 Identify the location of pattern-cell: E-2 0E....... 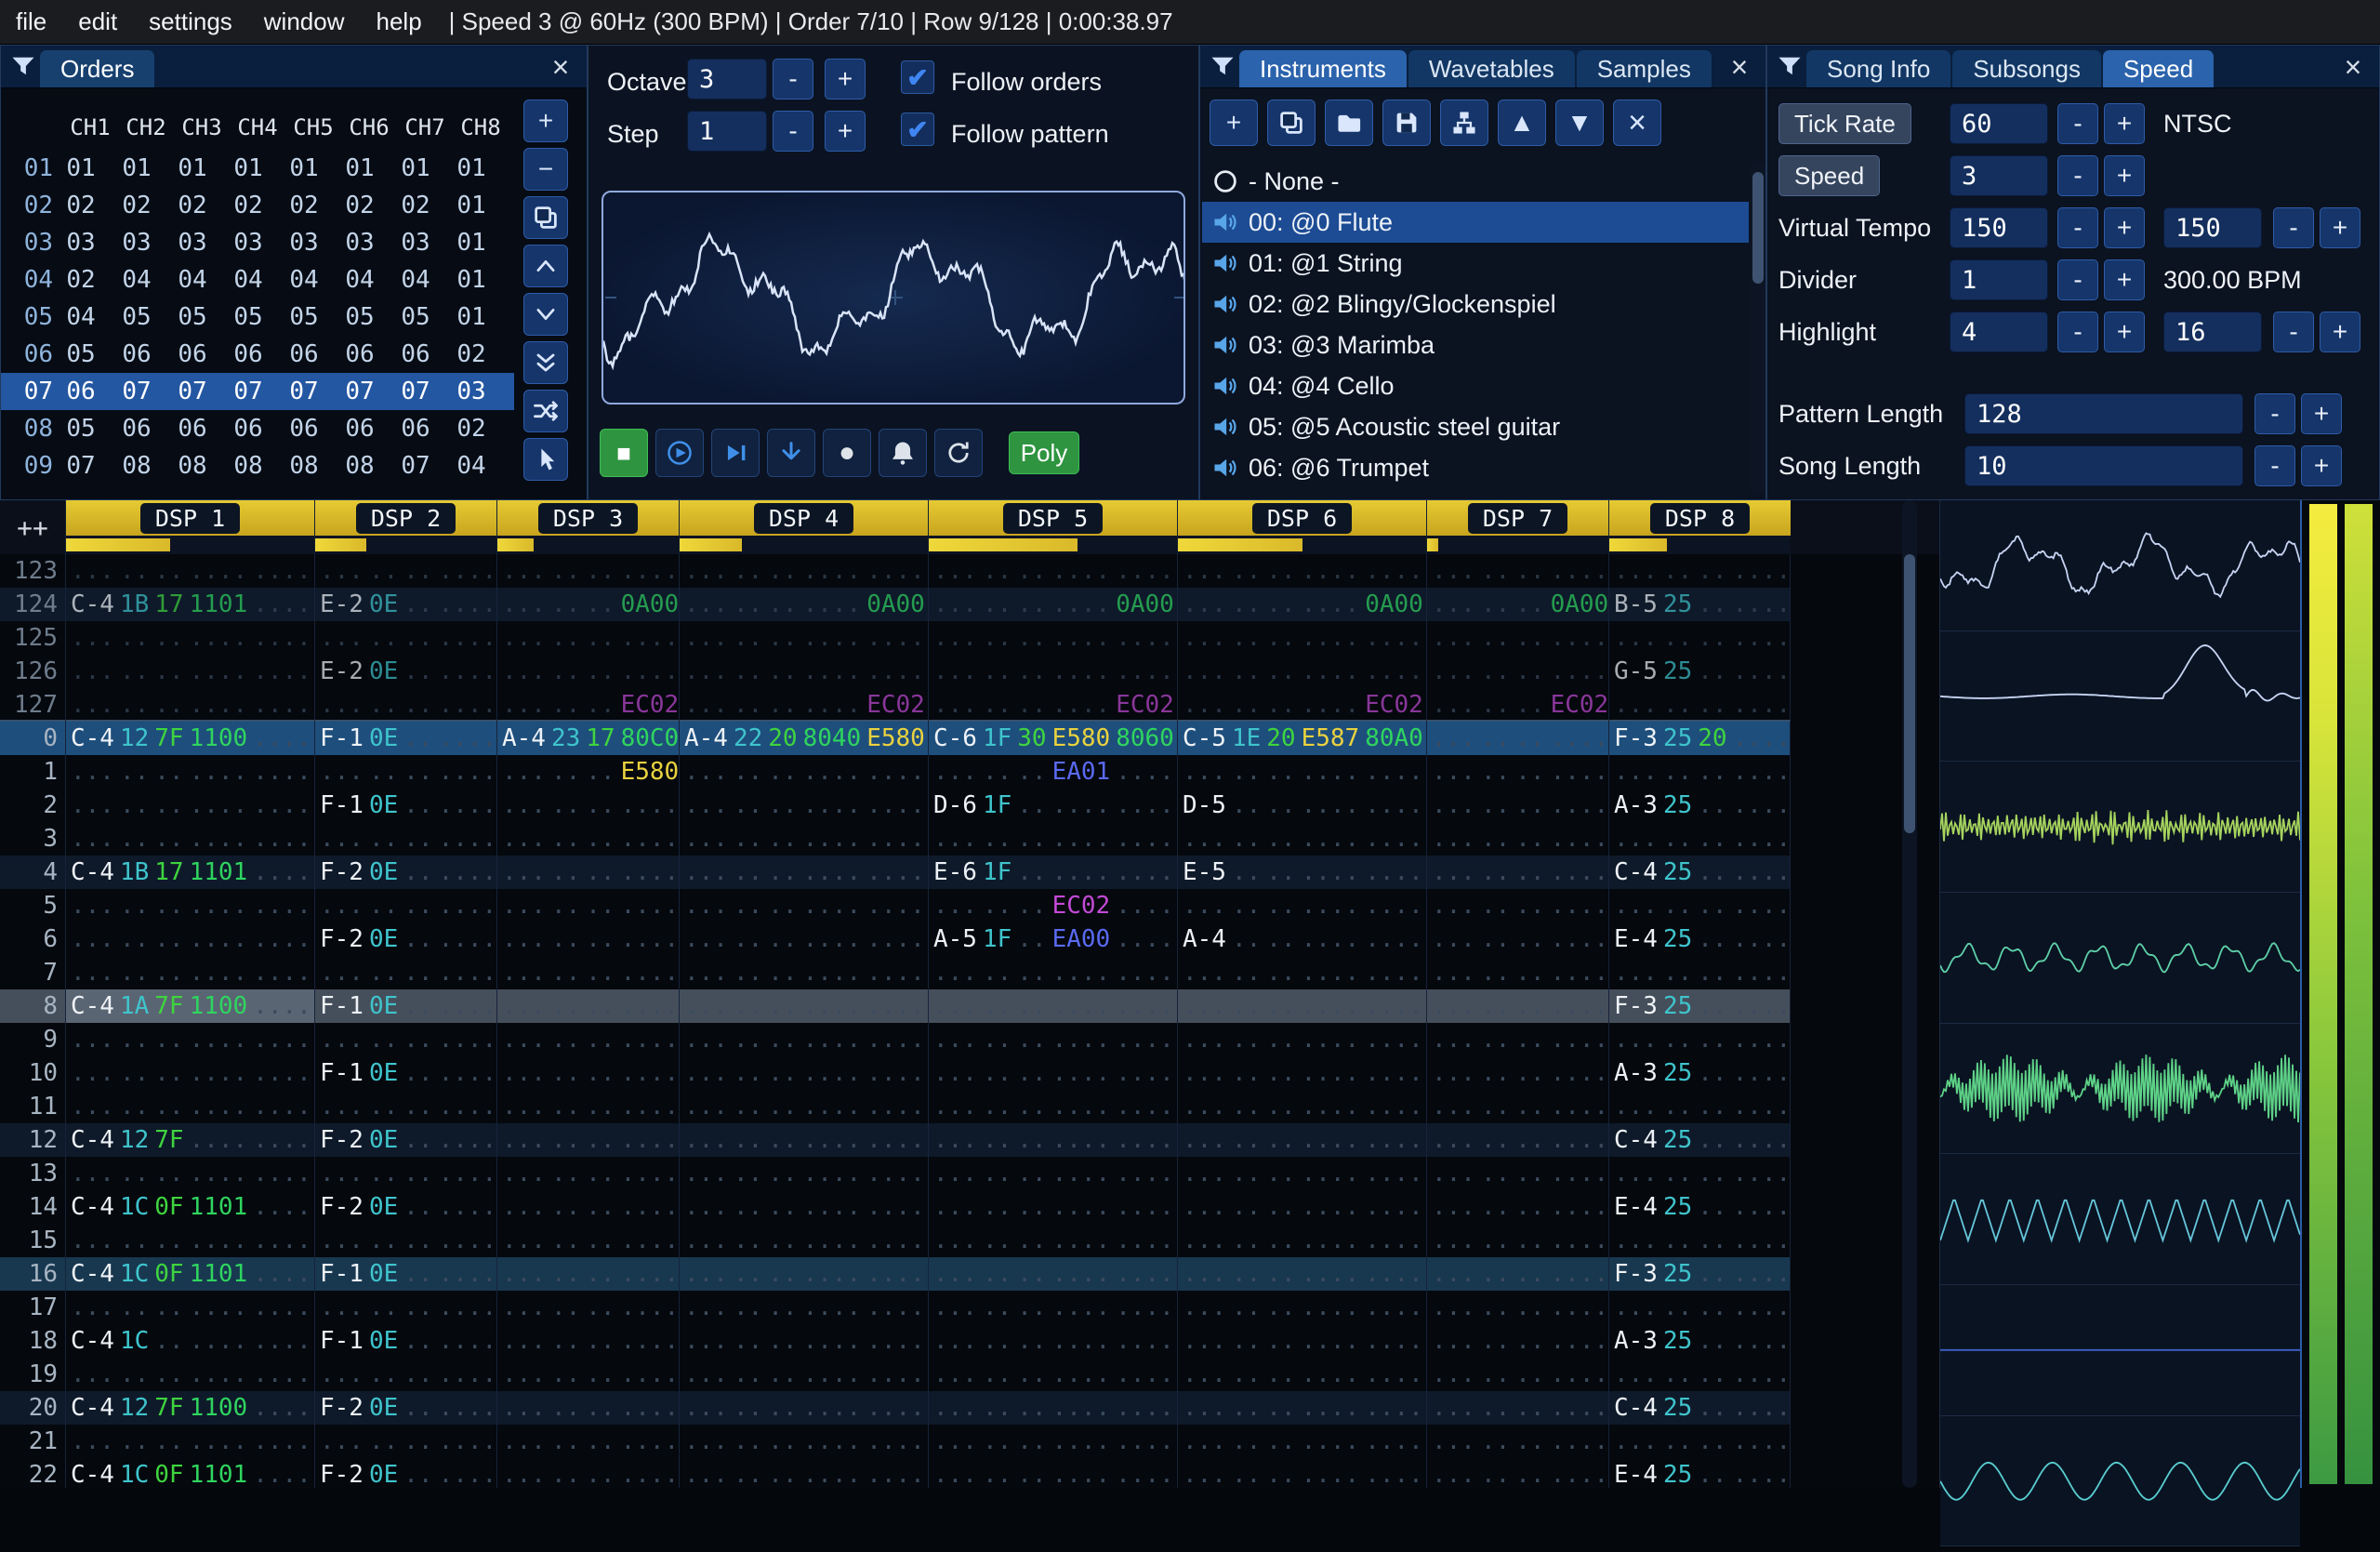
(405, 671).